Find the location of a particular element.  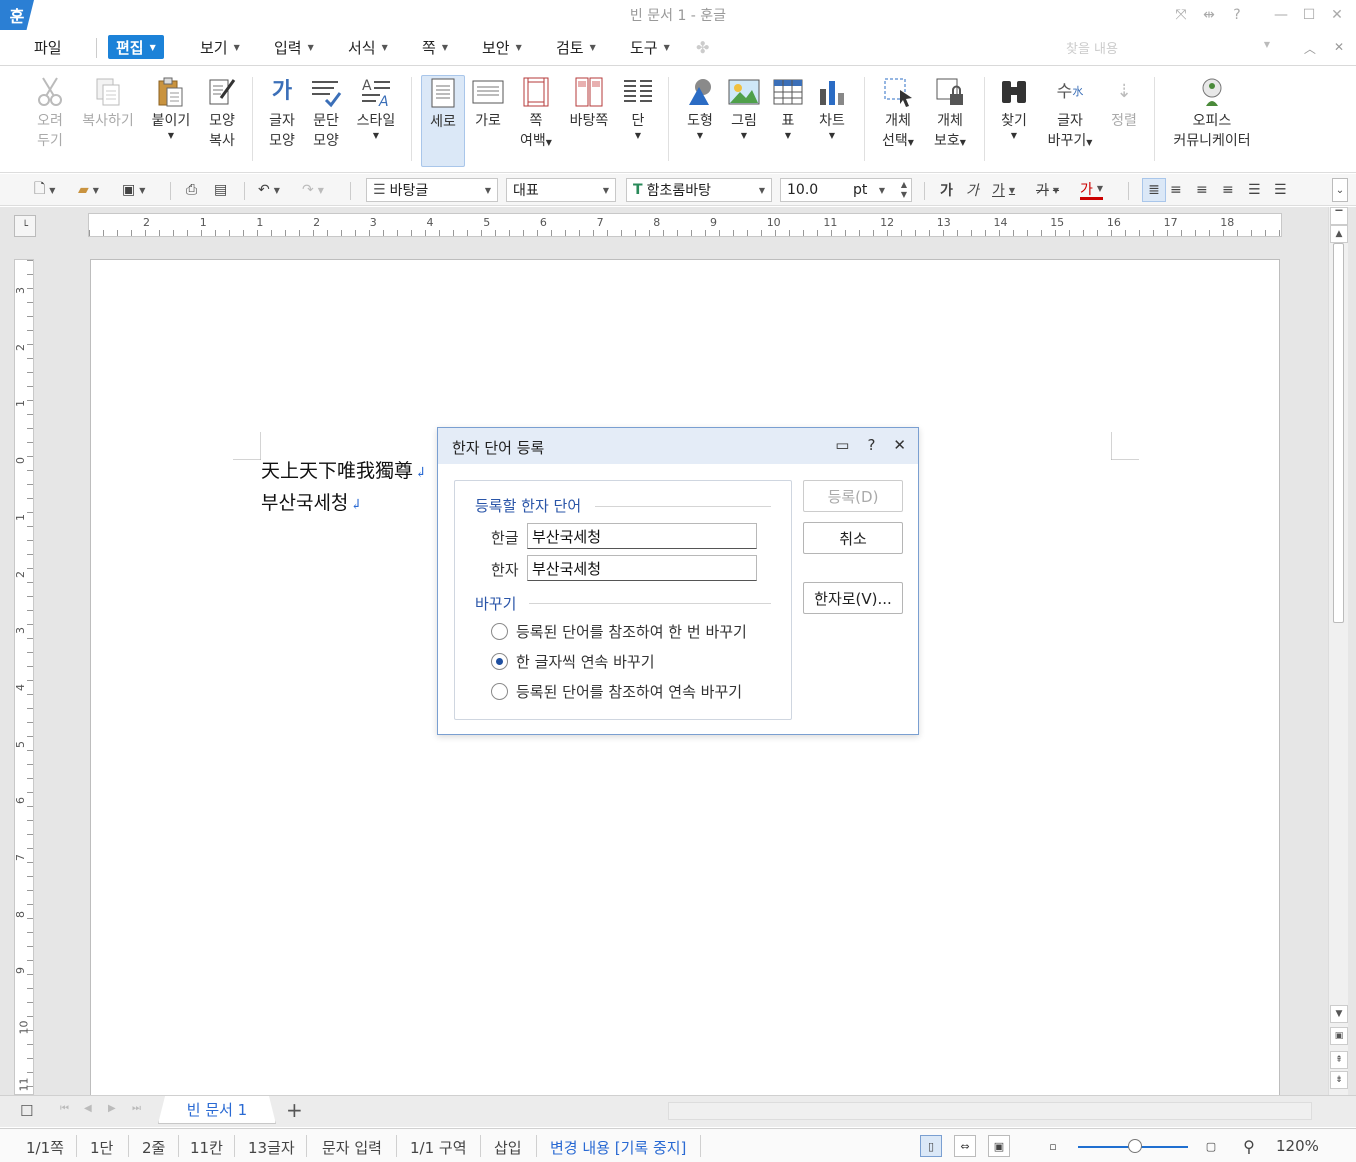

copy-button: 복사하기 is located at coordinates (108, 121).